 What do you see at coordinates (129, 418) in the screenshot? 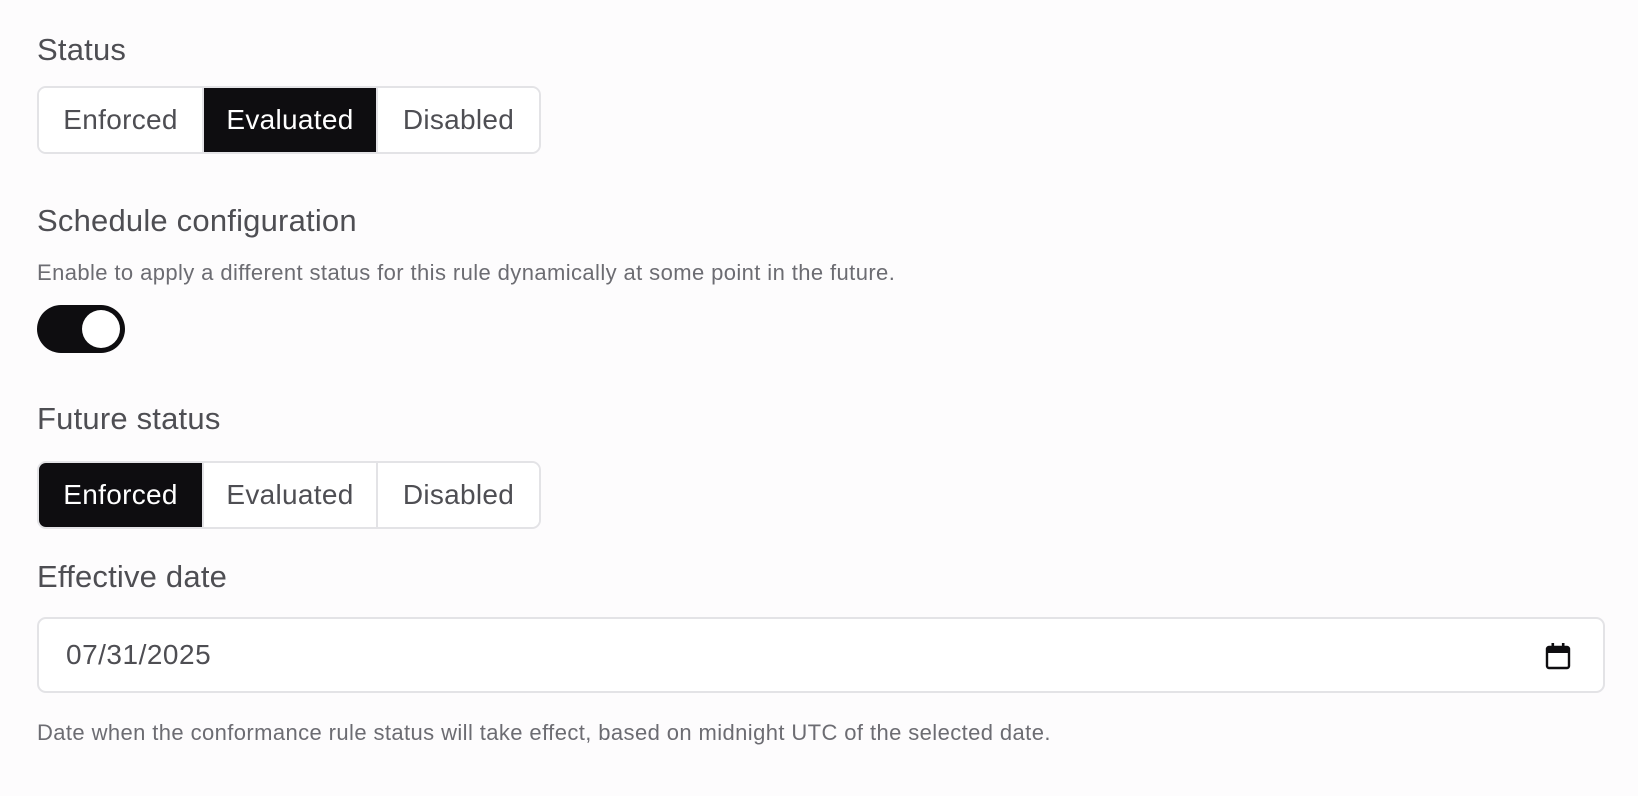
I see `future-status-title: Future status` at bounding box center [129, 418].